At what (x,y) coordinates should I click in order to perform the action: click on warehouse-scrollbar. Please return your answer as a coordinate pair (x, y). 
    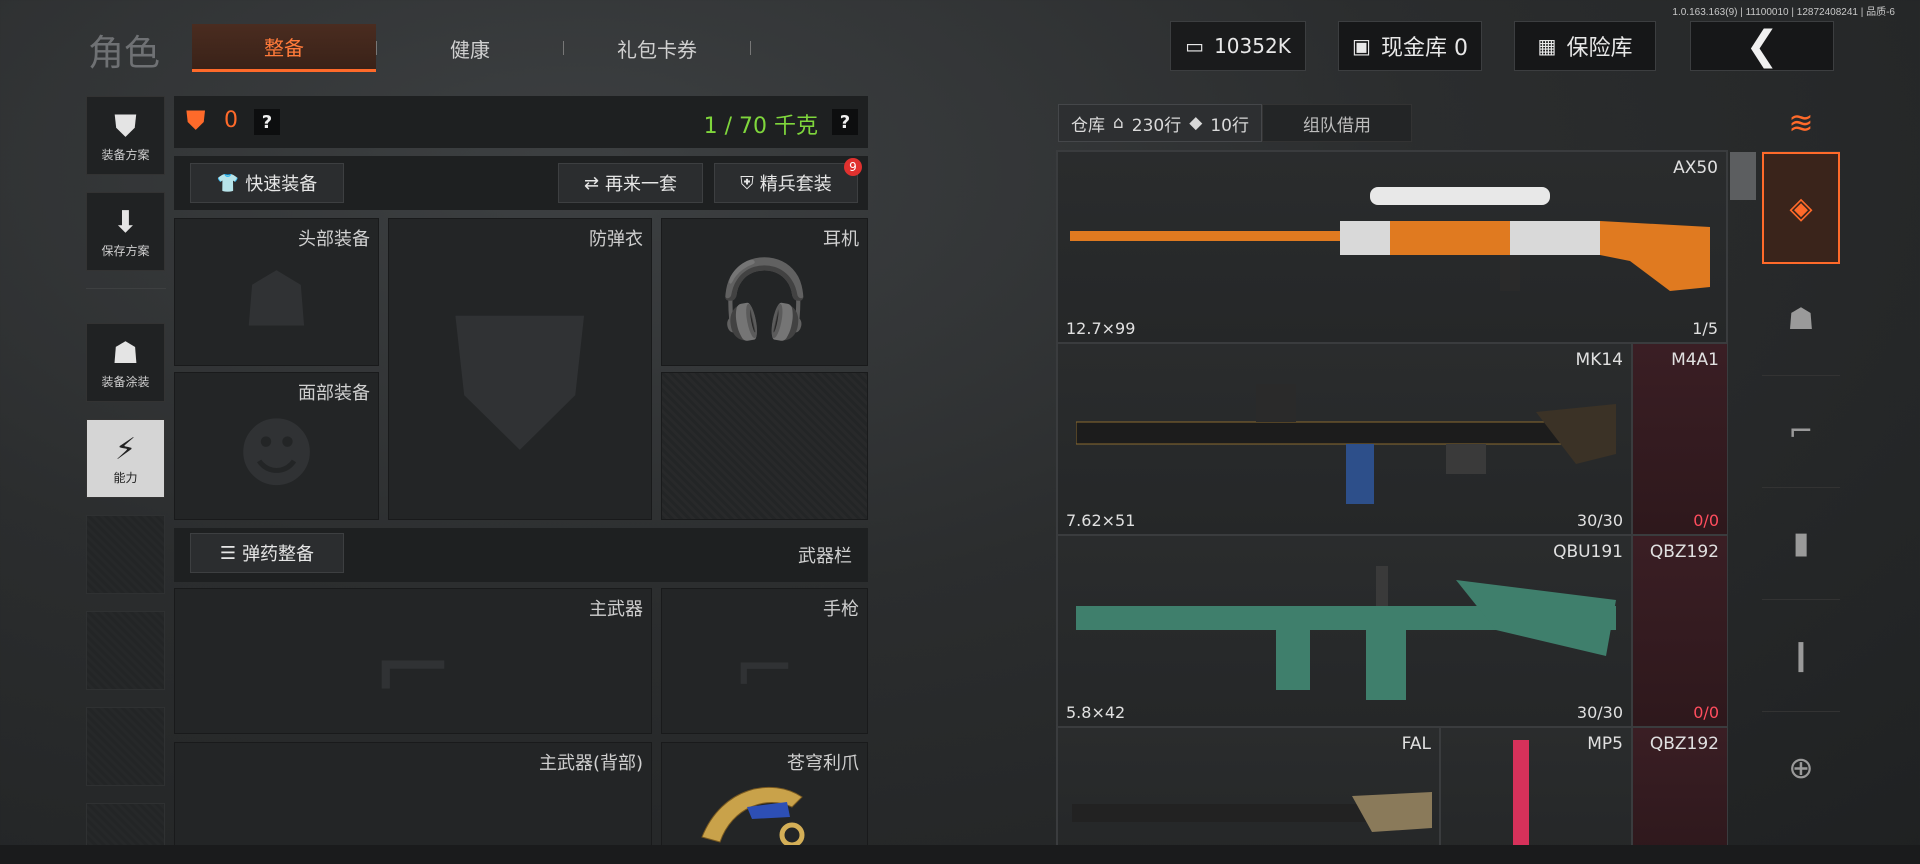
    Looking at the image, I should click on (1743, 176).